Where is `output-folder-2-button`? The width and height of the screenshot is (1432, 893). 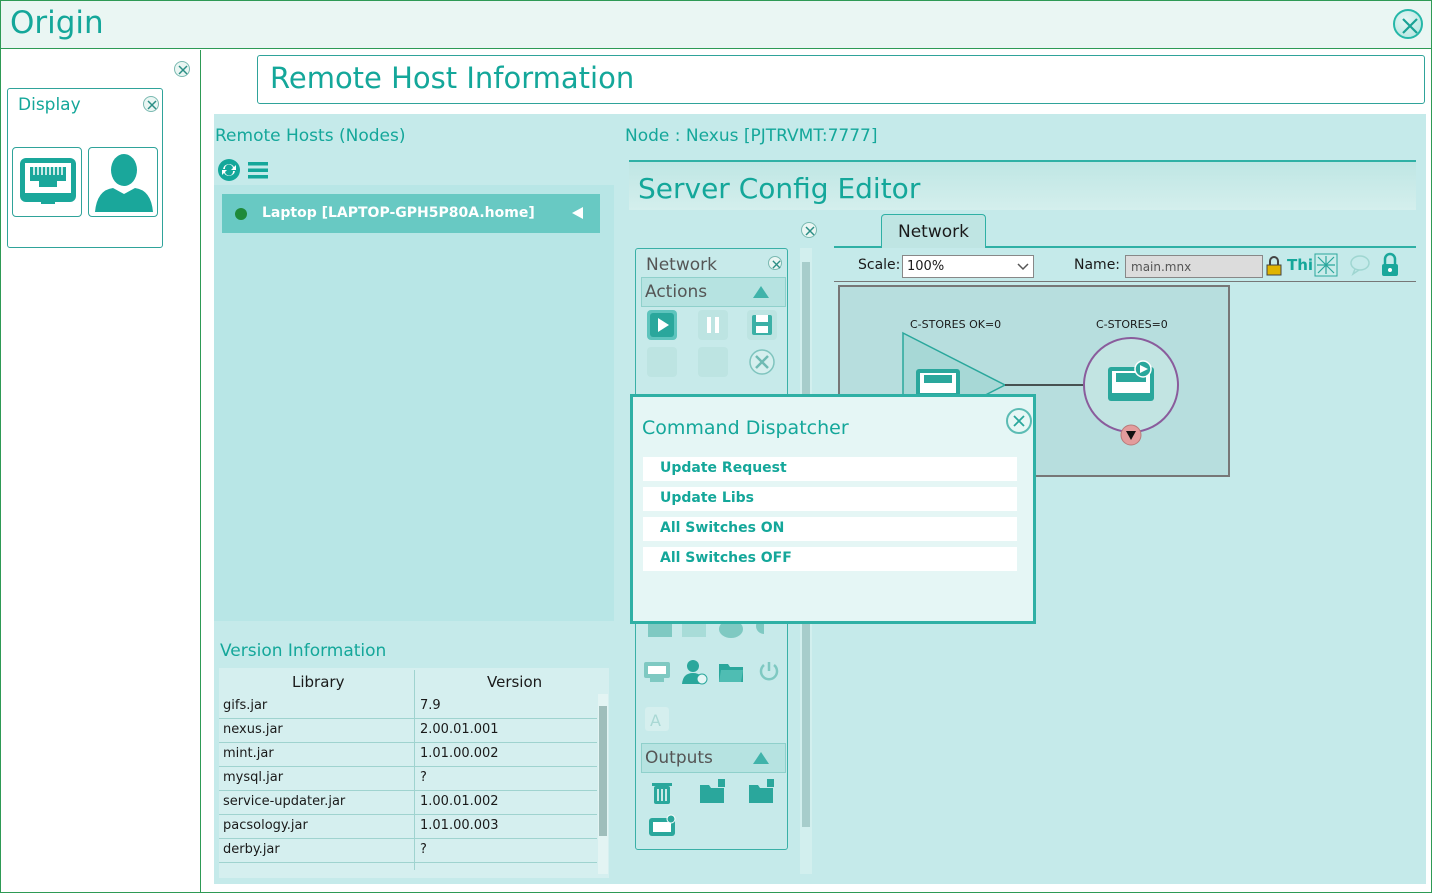
output-folder-2-button is located at coordinates (762, 792).